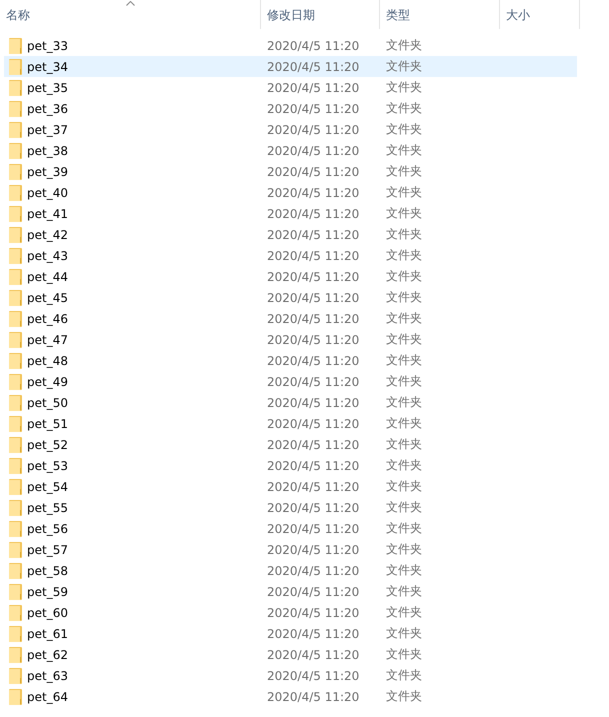 The height and width of the screenshot is (717, 609). Describe the element at coordinates (290, 570) in the screenshot. I see `file-row: pet_58 2020/4/5 11:20 文件夹` at that location.